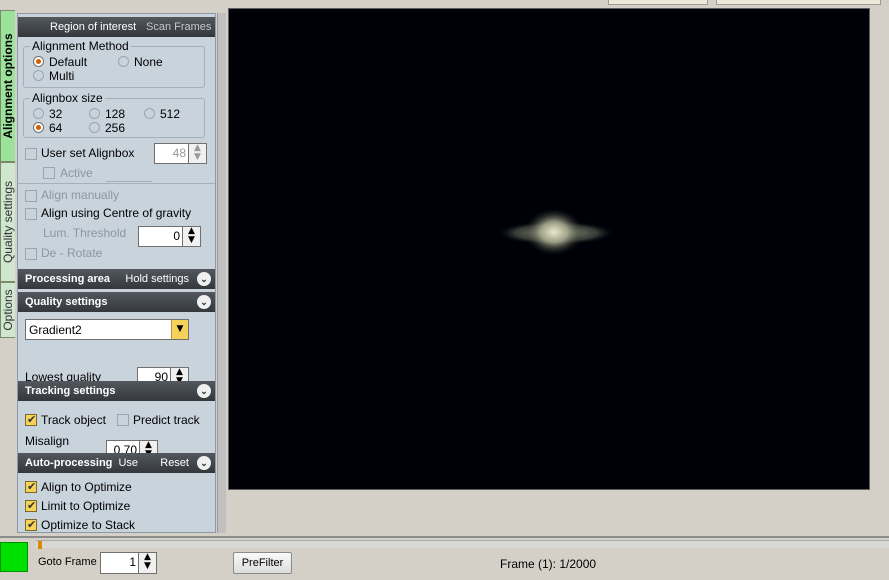 The image size is (889, 580). What do you see at coordinates (67, 562) in the screenshot?
I see `goto-frame-label: Goto Frame` at bounding box center [67, 562].